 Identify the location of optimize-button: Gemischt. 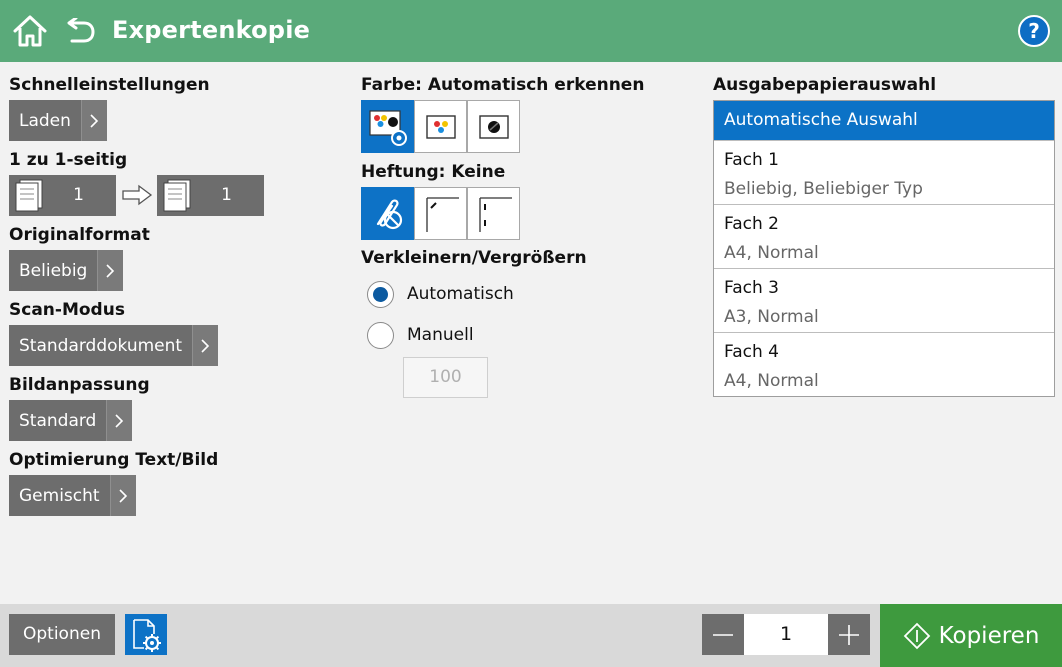
(72, 495).